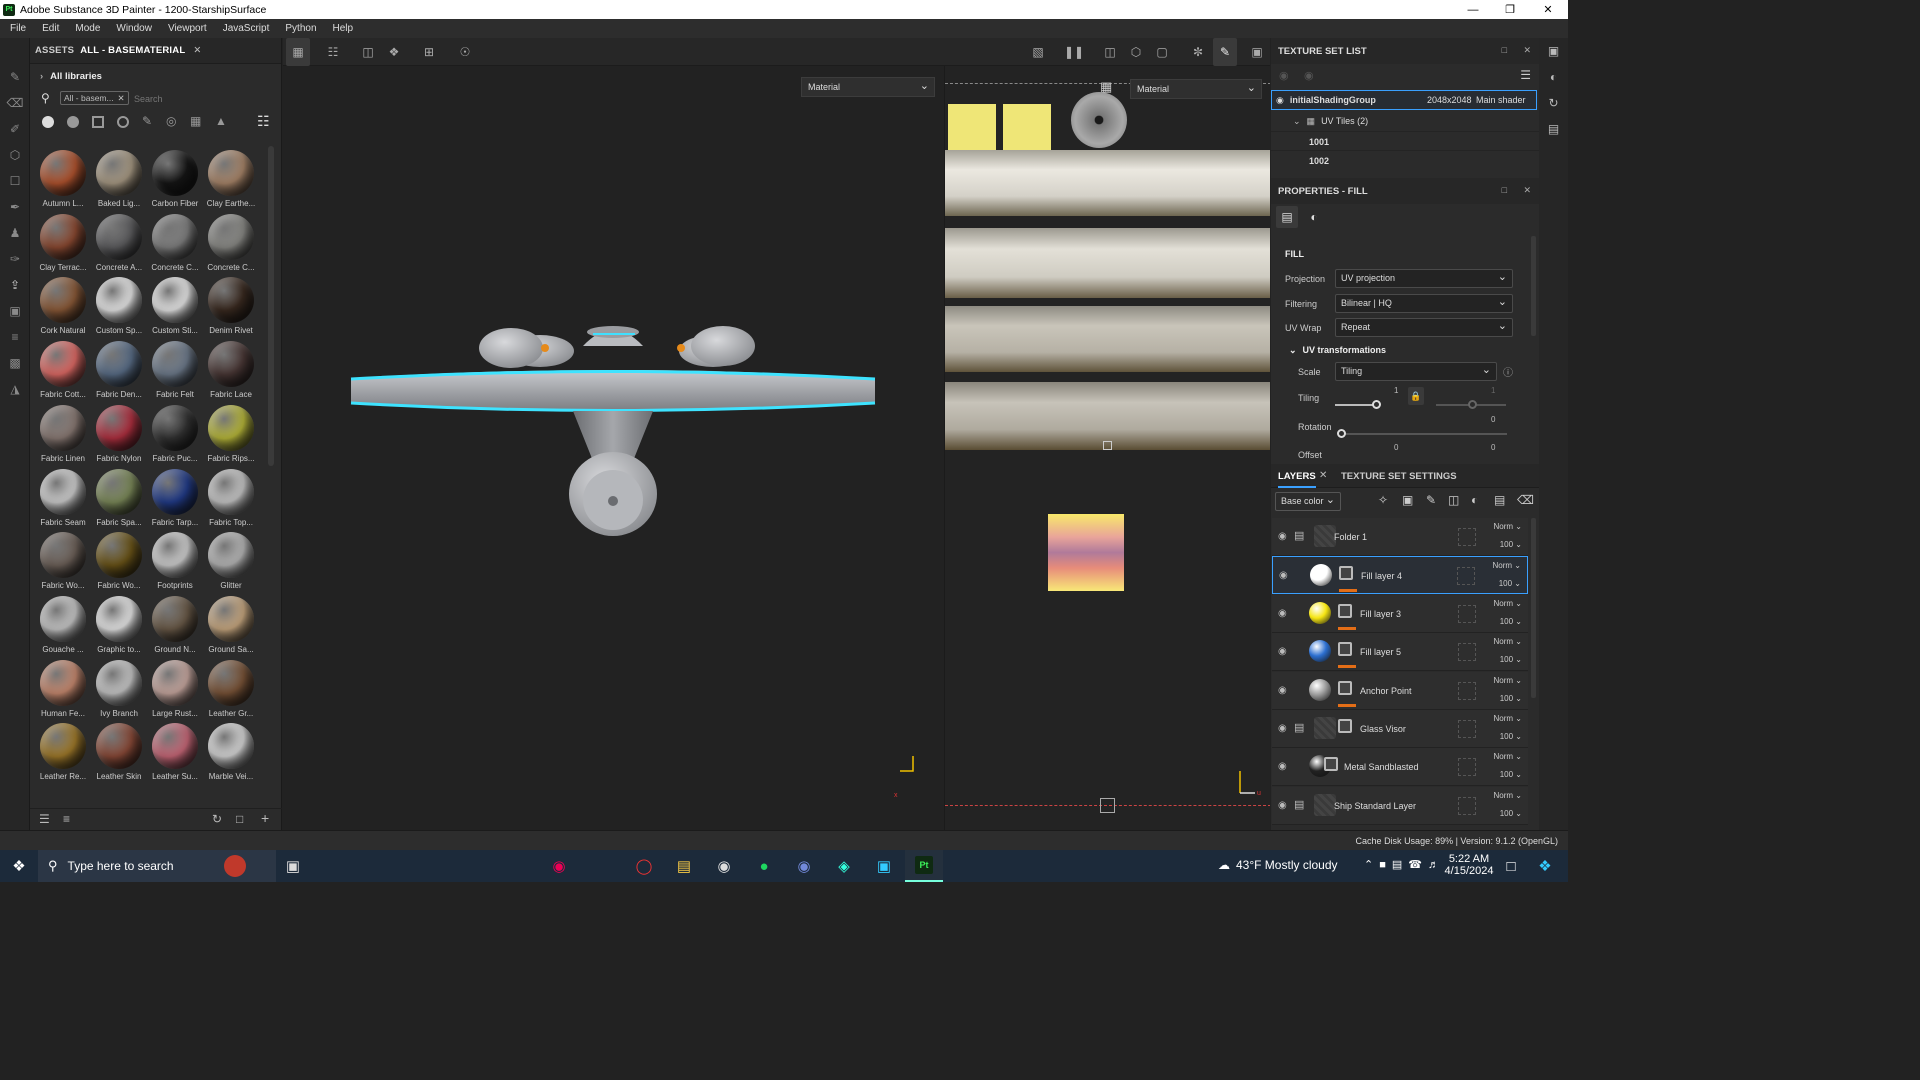 The image size is (1920, 1080). I want to click on material-tile: Cork Natural, so click(63, 307).